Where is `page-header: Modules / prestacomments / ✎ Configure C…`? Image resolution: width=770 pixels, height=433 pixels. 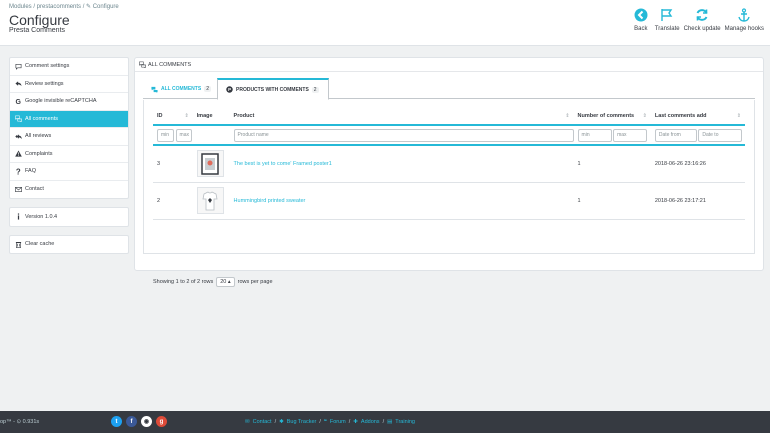 page-header: Modules / prestacomments / ✎ Configure C… is located at coordinates (385, 23).